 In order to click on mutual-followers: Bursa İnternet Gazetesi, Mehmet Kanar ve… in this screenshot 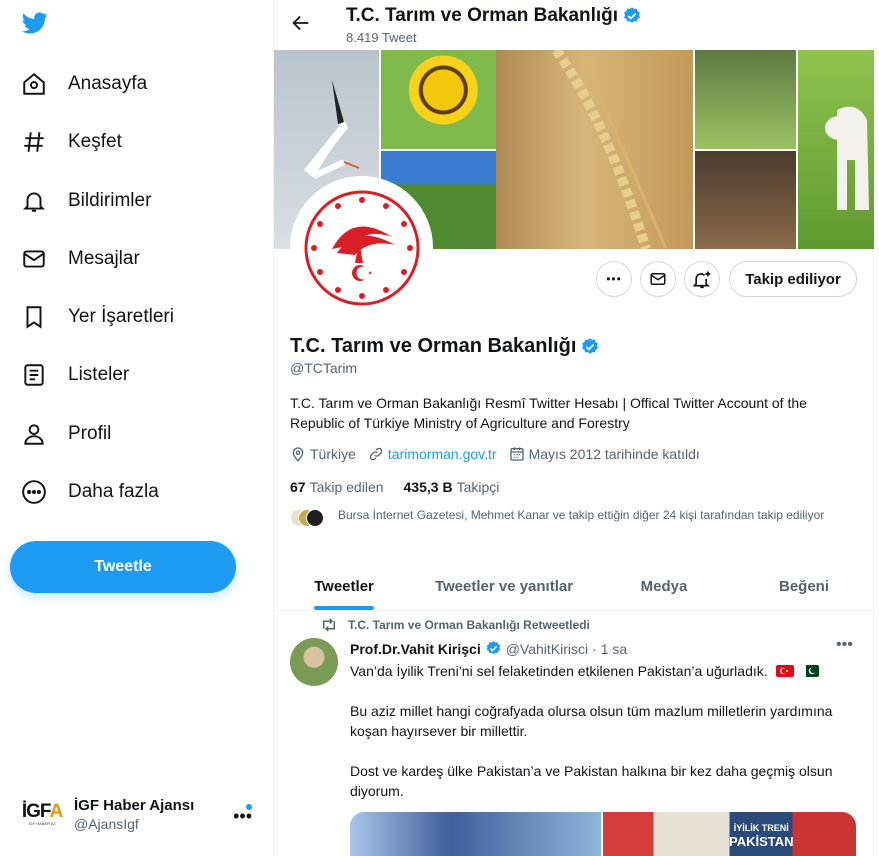, I will do `click(575, 518)`.